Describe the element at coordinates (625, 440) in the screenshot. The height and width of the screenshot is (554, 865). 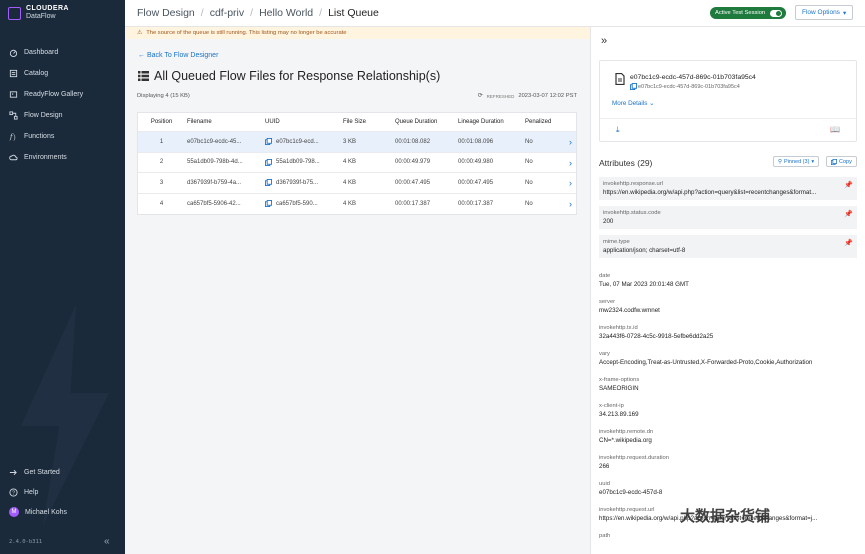
I see `attribute-value: CN=*.wikipedia.org` at that location.